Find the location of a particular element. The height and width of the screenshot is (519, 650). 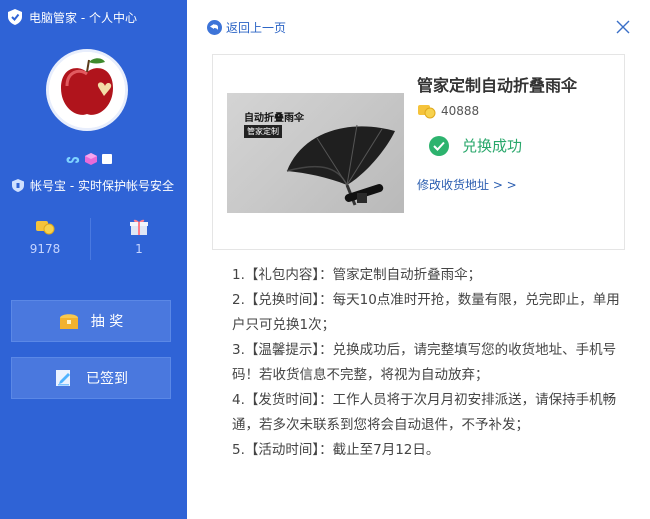

exchange-status: 兑换成功 is located at coordinates (475, 145).